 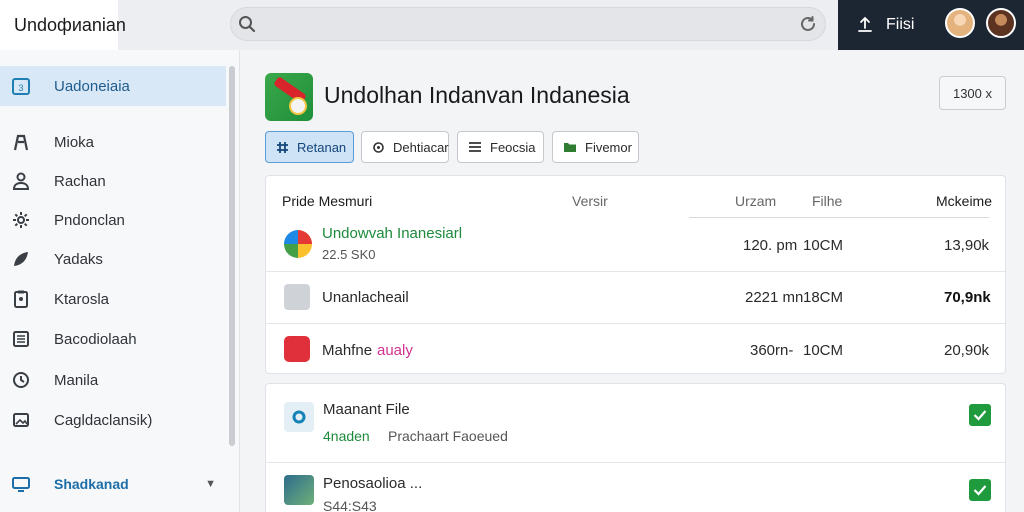 I want to click on tab-feocsia: Feocsia, so click(x=500, y=147).